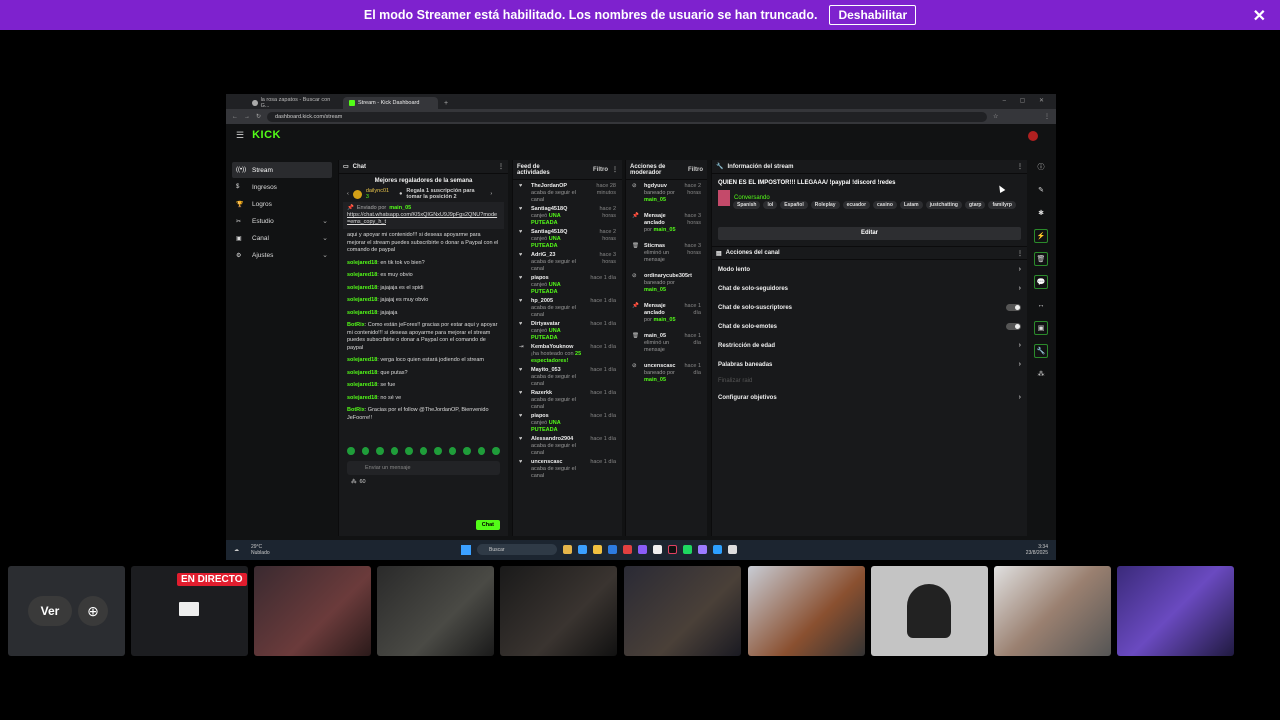  Describe the element at coordinates (627, 549) in the screenshot. I see `chrome-icon` at that location.